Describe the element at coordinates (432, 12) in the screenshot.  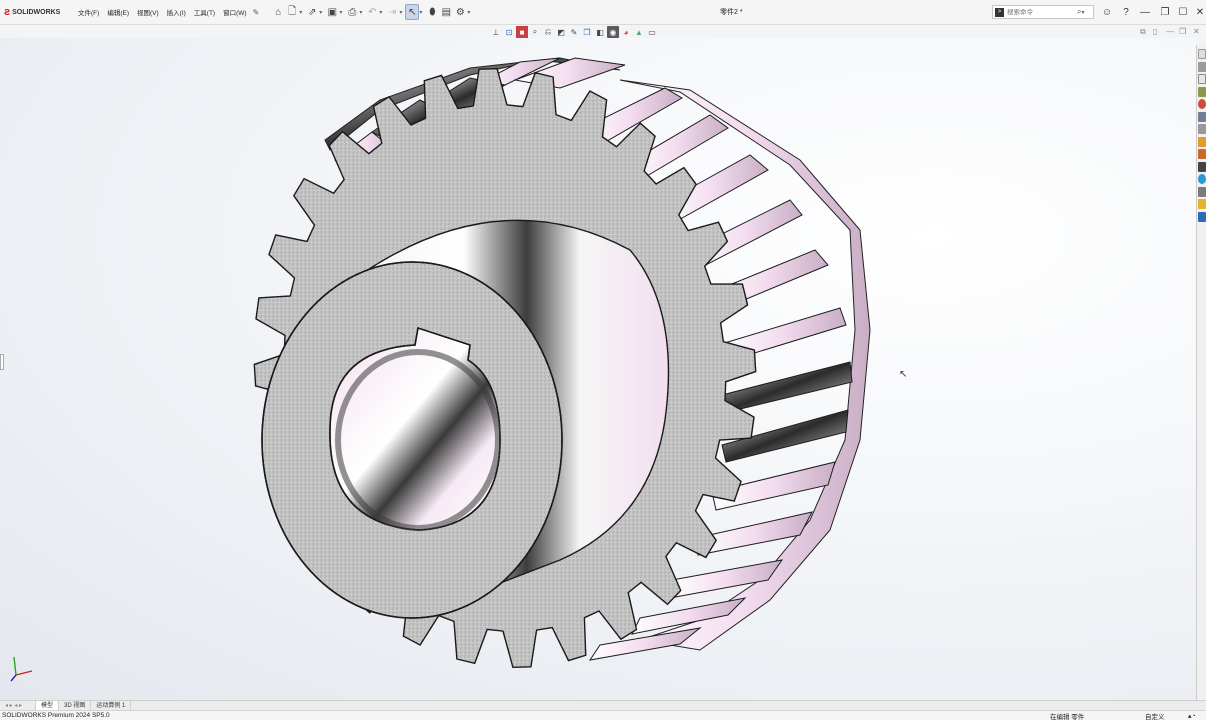
I see `rebuild-icon: ⬮` at that location.